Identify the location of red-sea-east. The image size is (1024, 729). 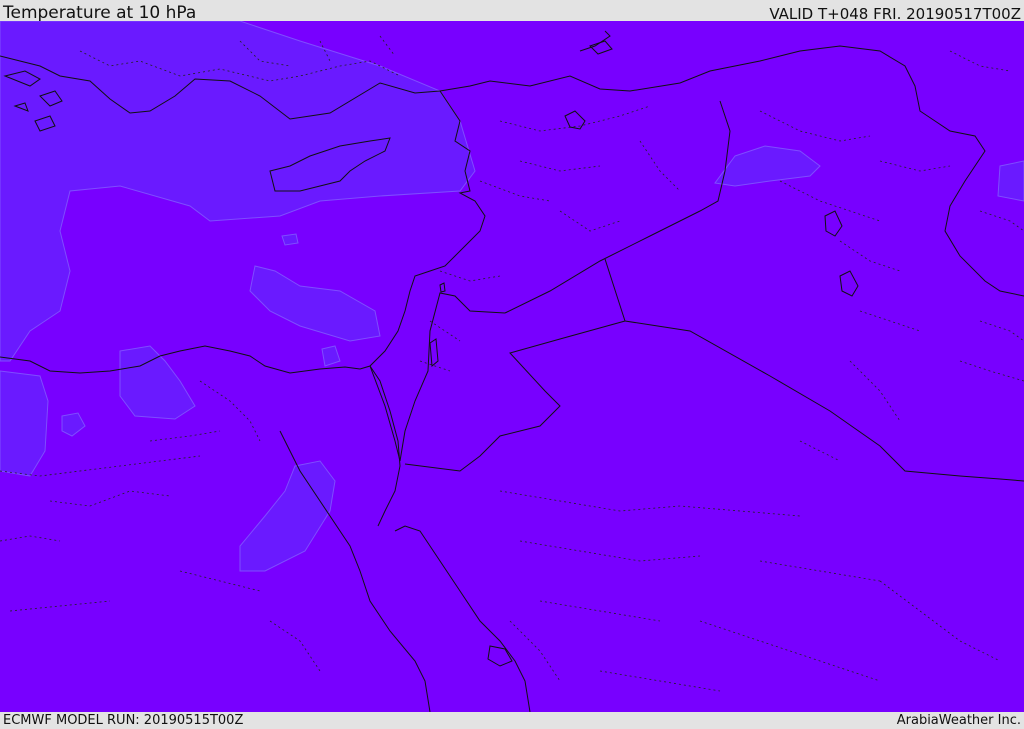
(462, 618).